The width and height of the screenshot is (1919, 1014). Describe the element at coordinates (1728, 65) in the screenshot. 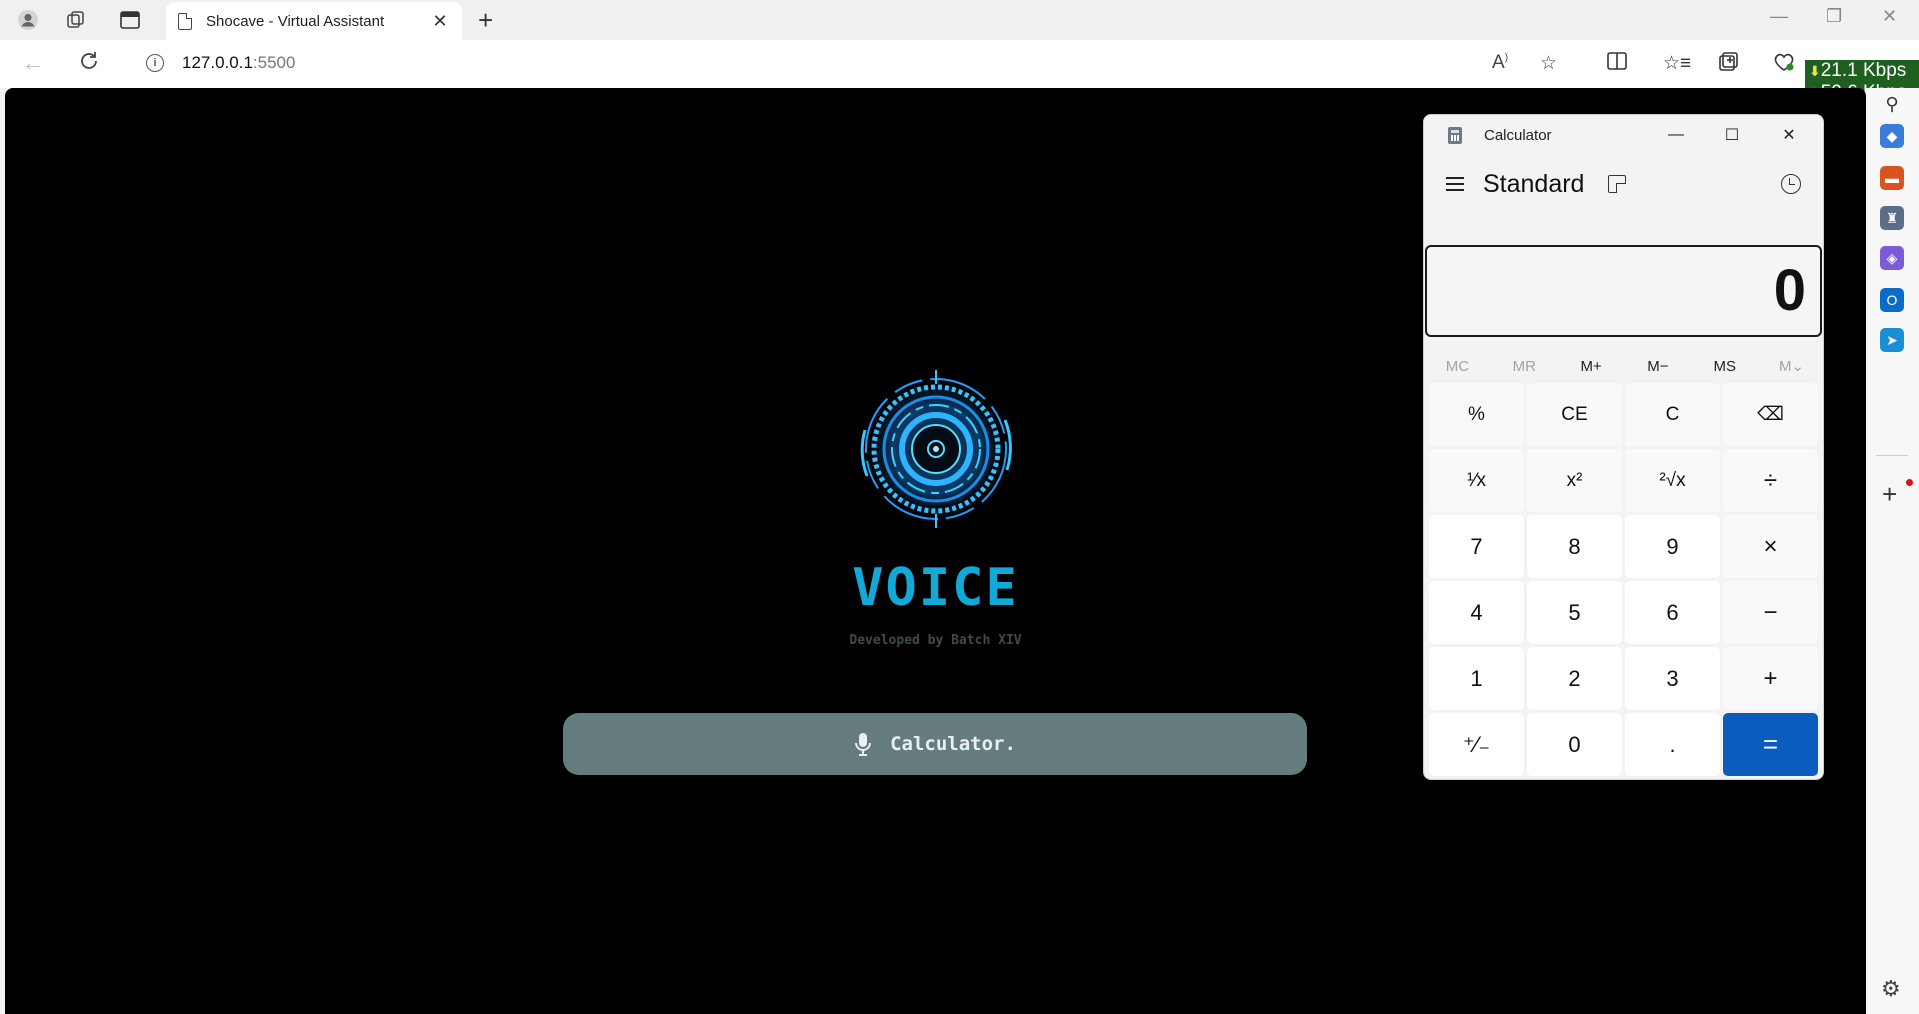

I see `collections-icon` at that location.